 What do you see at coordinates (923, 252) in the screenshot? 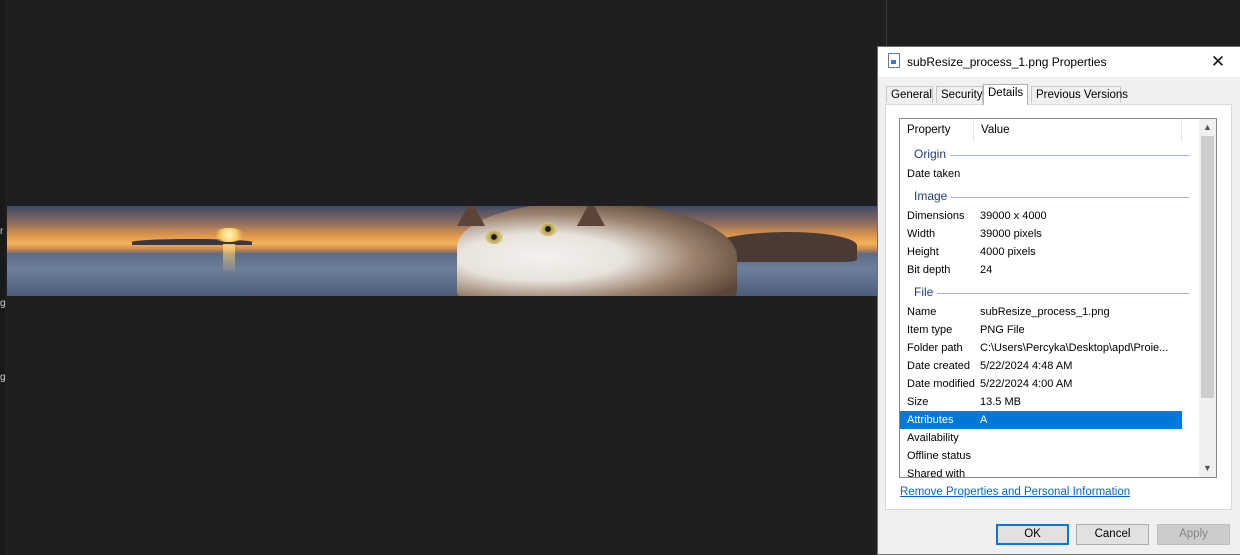
I see `property-name: Height` at bounding box center [923, 252].